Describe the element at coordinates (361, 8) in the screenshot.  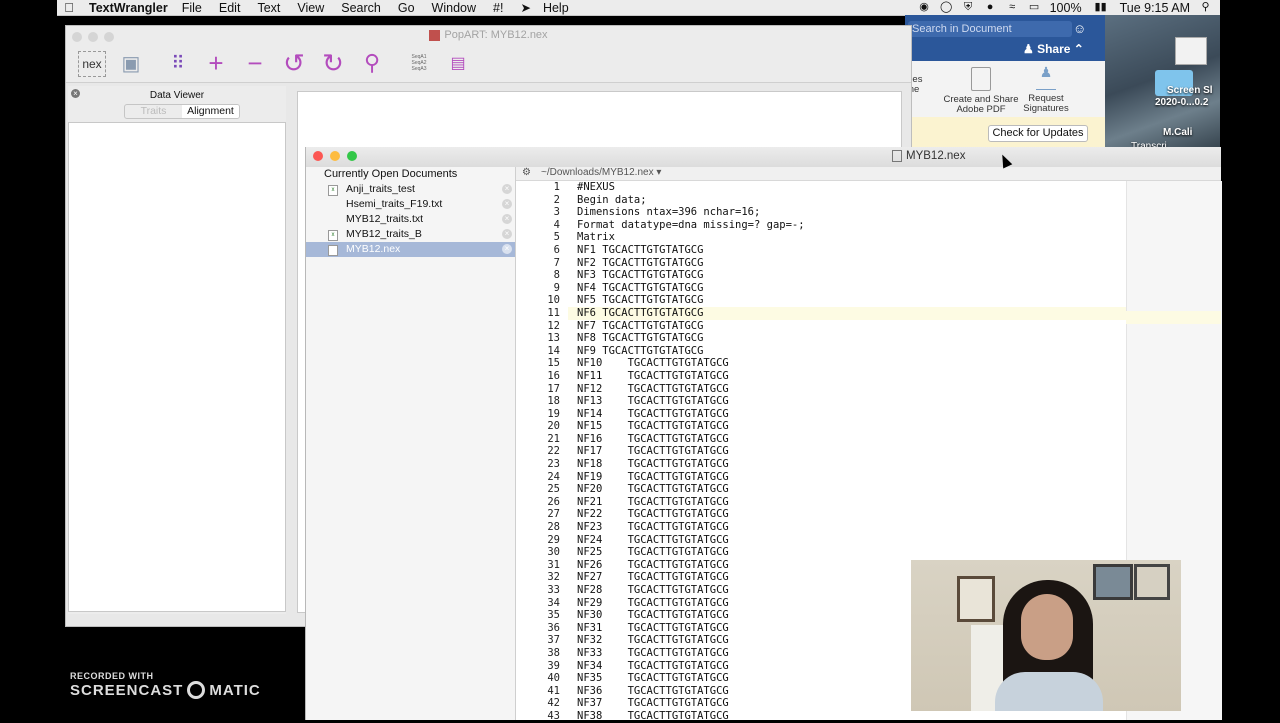
I see `menu-search: Search` at that location.